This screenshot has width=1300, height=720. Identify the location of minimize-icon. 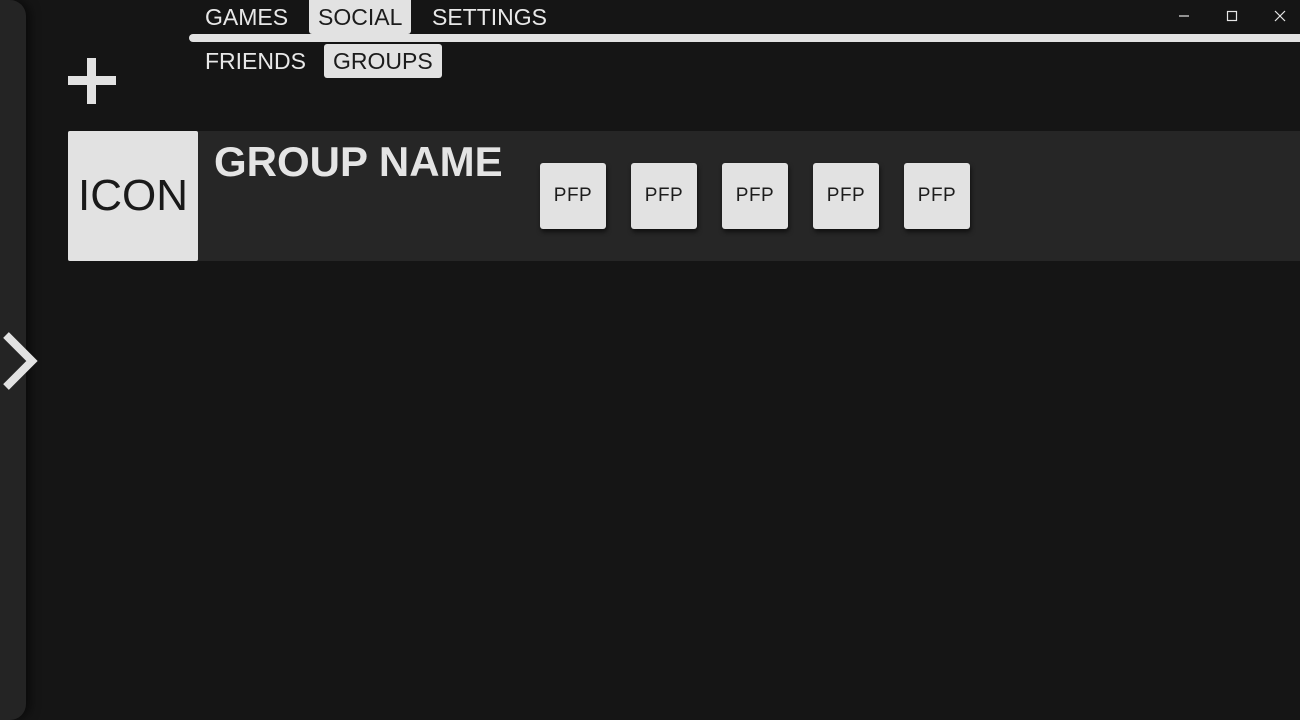
(1184, 16).